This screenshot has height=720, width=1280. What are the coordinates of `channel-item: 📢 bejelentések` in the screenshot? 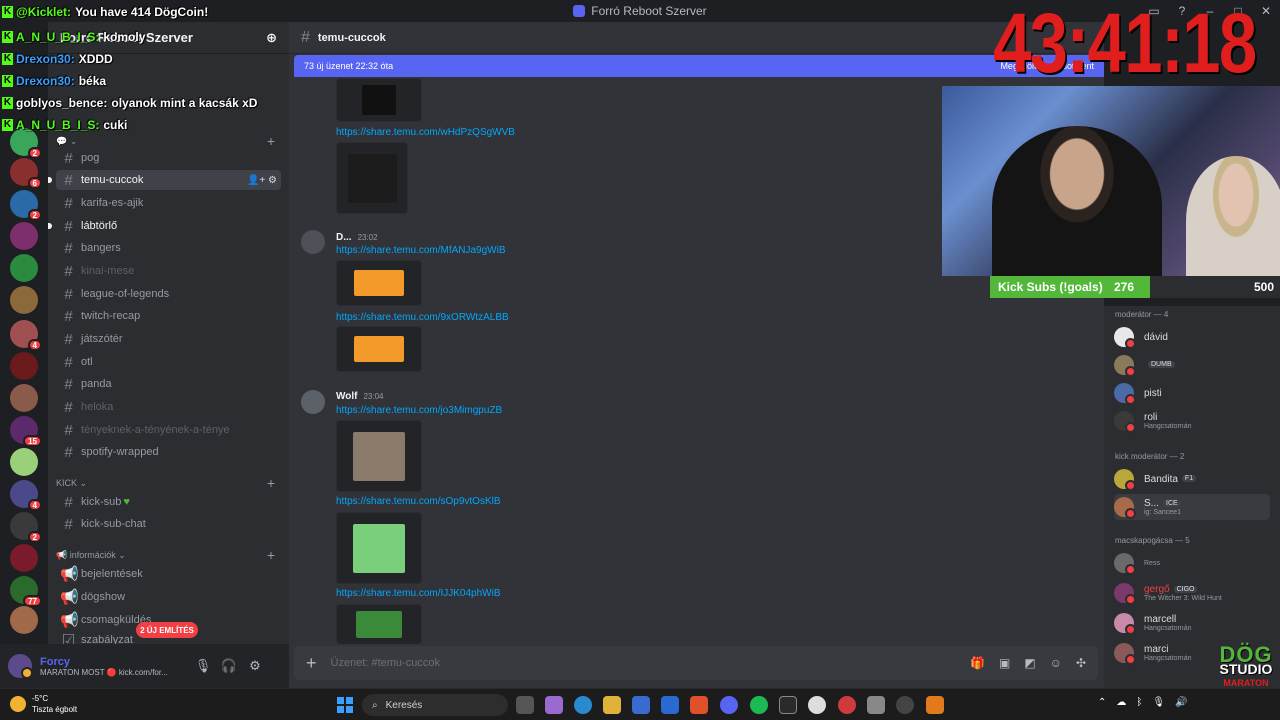 It's located at (168, 574).